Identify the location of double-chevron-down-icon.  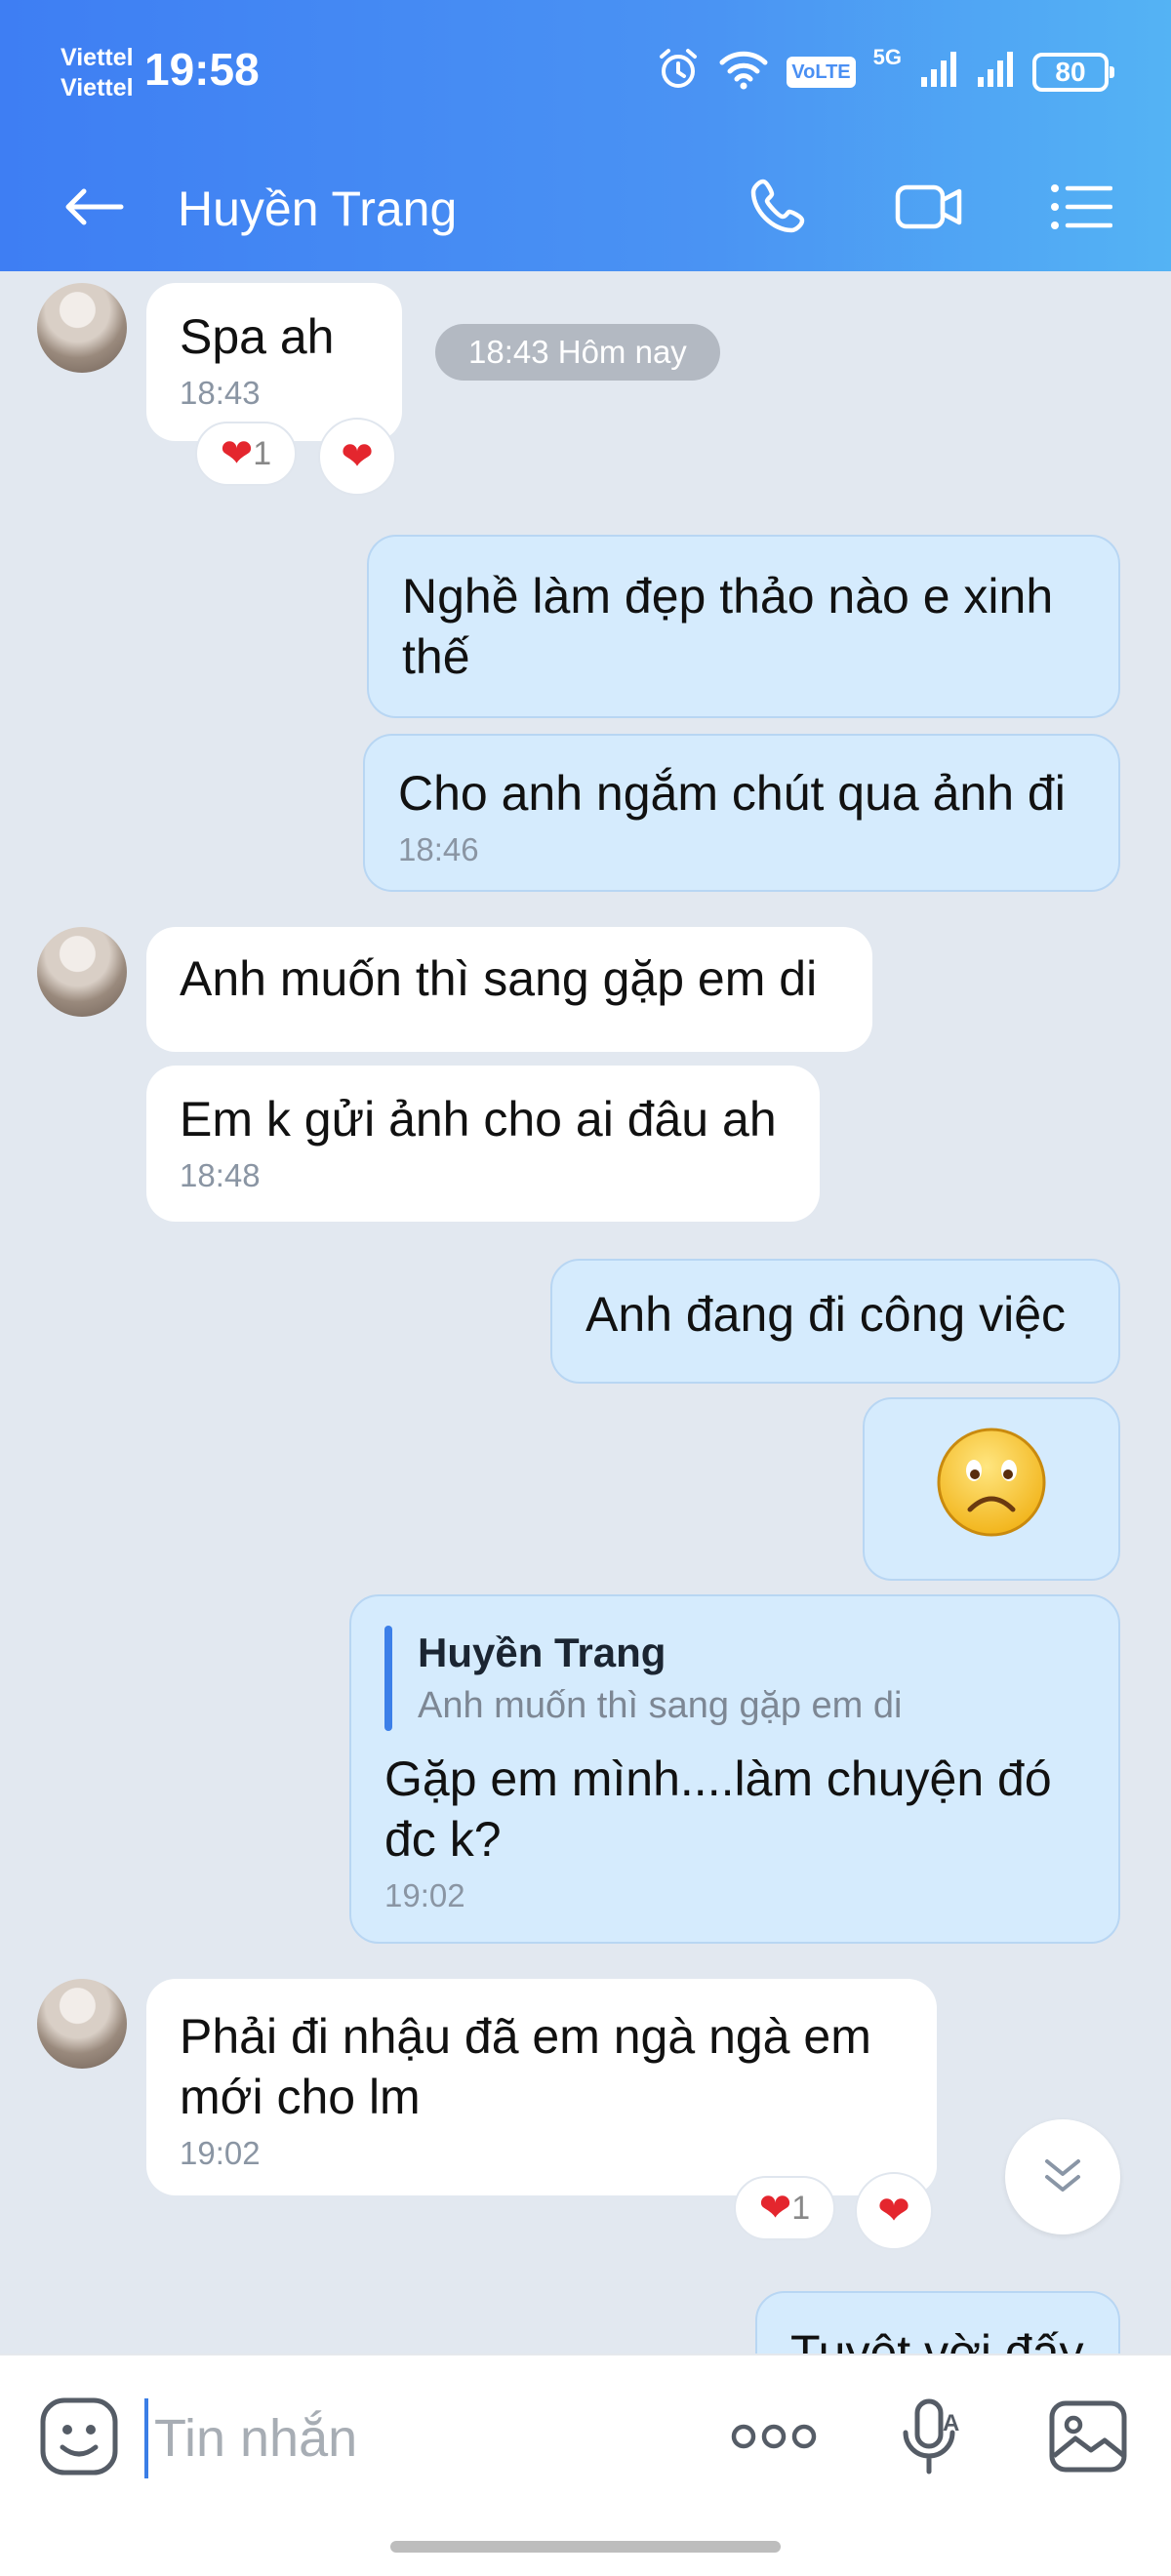
(1062, 2177).